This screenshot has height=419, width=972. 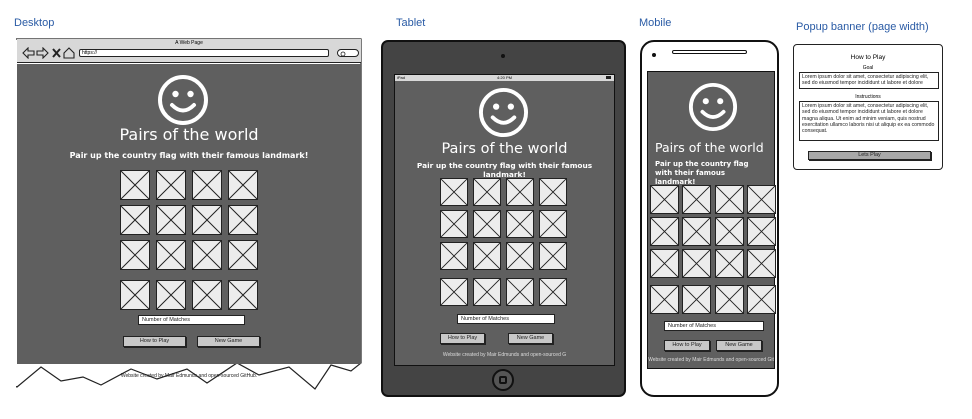 I want to click on browser-toolbar: A Web Page https://, so click(x=189, y=51).